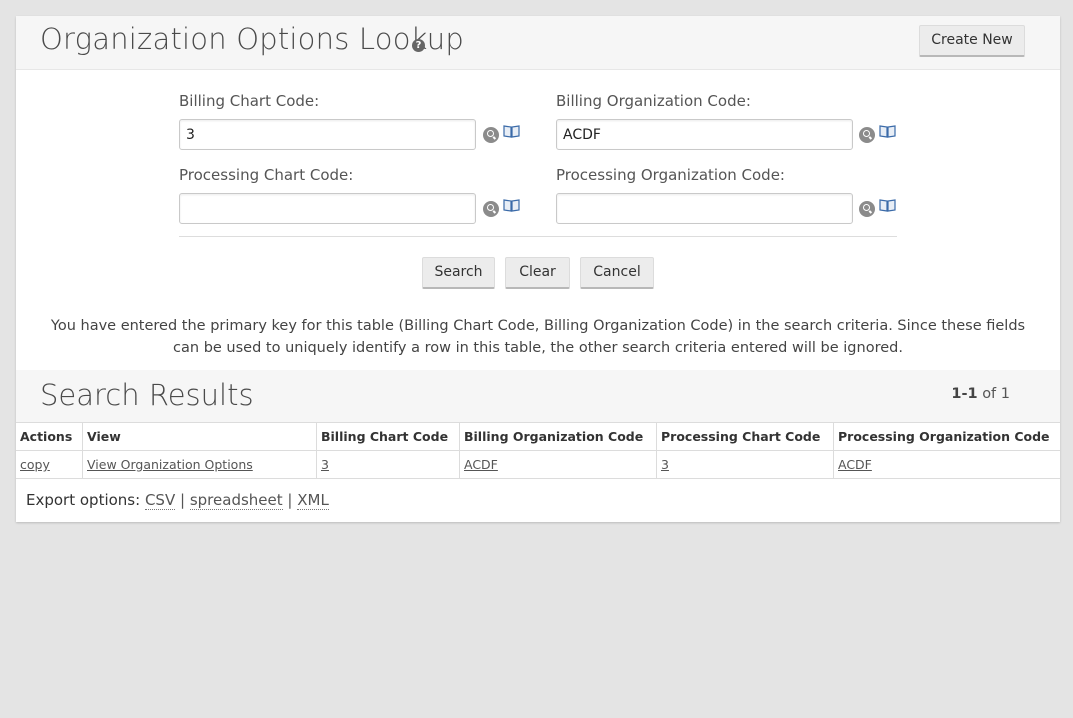 The height and width of the screenshot is (718, 1073). What do you see at coordinates (252, 39) in the screenshot?
I see `page-title: Organization Options Lookup` at bounding box center [252, 39].